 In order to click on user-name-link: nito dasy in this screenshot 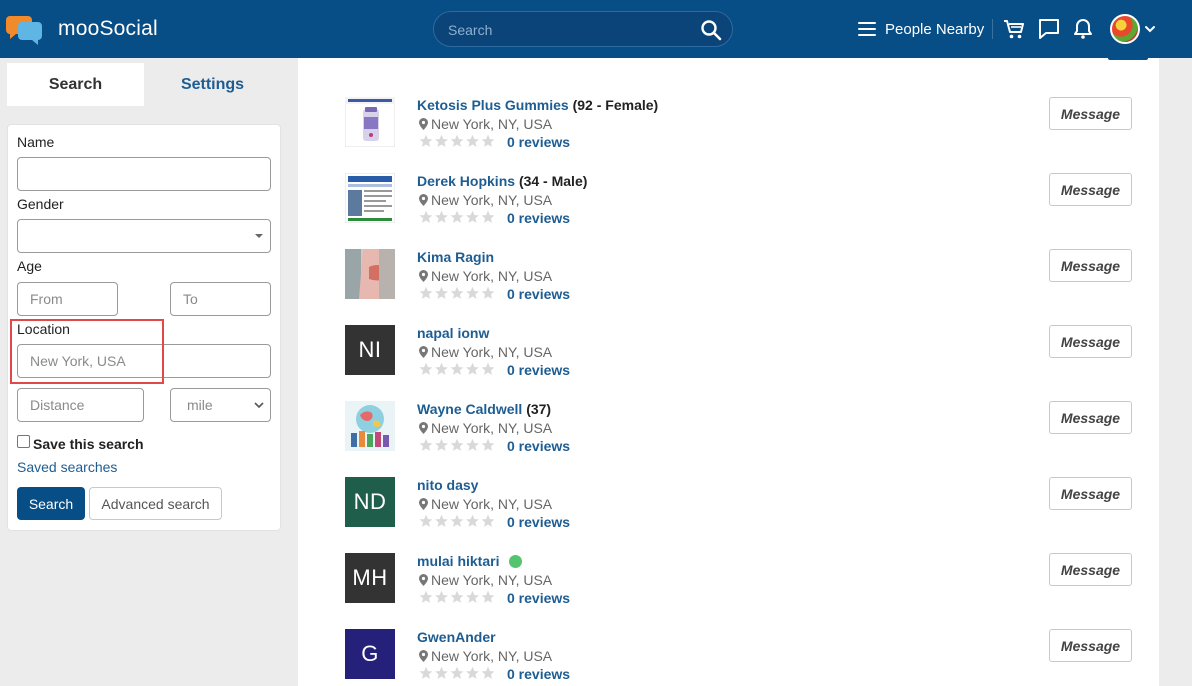, I will do `click(447, 485)`.